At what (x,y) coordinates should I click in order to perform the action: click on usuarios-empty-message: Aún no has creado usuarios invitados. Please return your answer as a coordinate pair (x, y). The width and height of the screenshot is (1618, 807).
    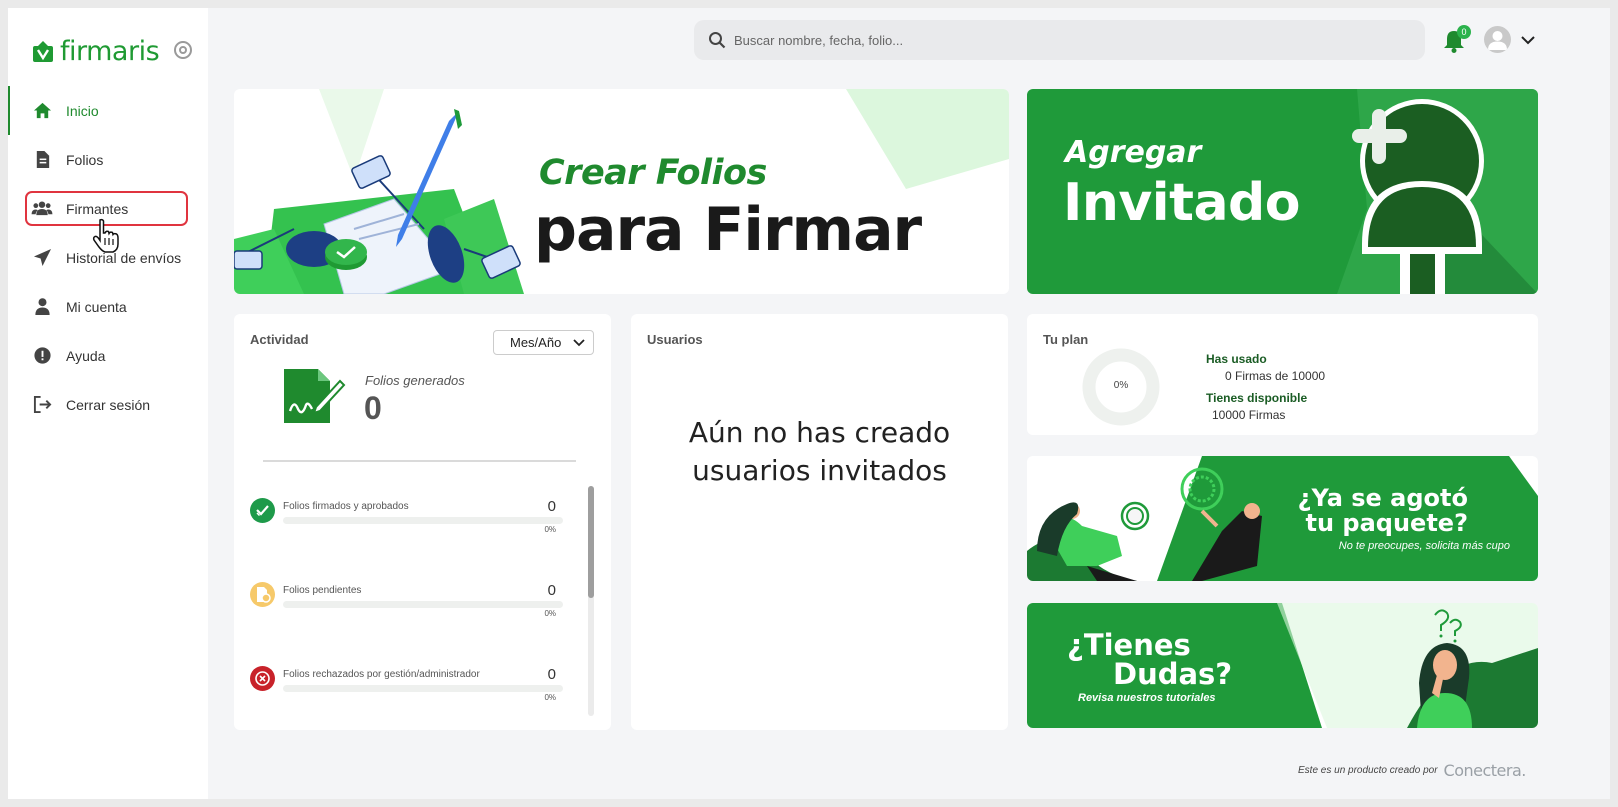
    Looking at the image, I should click on (819, 452).